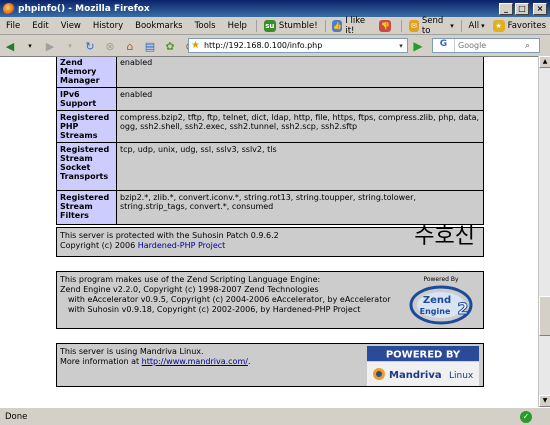 This screenshot has width=550, height=425. What do you see at coordinates (30, 46) in the screenshot?
I see `back-dropdown-icon: ▾` at bounding box center [30, 46].